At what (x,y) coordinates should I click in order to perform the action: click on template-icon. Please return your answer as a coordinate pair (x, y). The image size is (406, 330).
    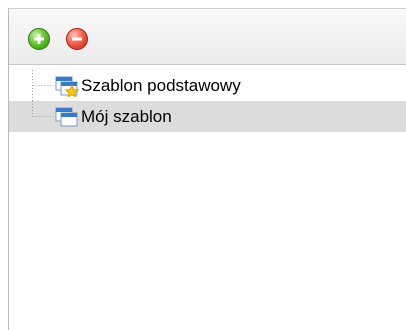
    Looking at the image, I should click on (66, 117).